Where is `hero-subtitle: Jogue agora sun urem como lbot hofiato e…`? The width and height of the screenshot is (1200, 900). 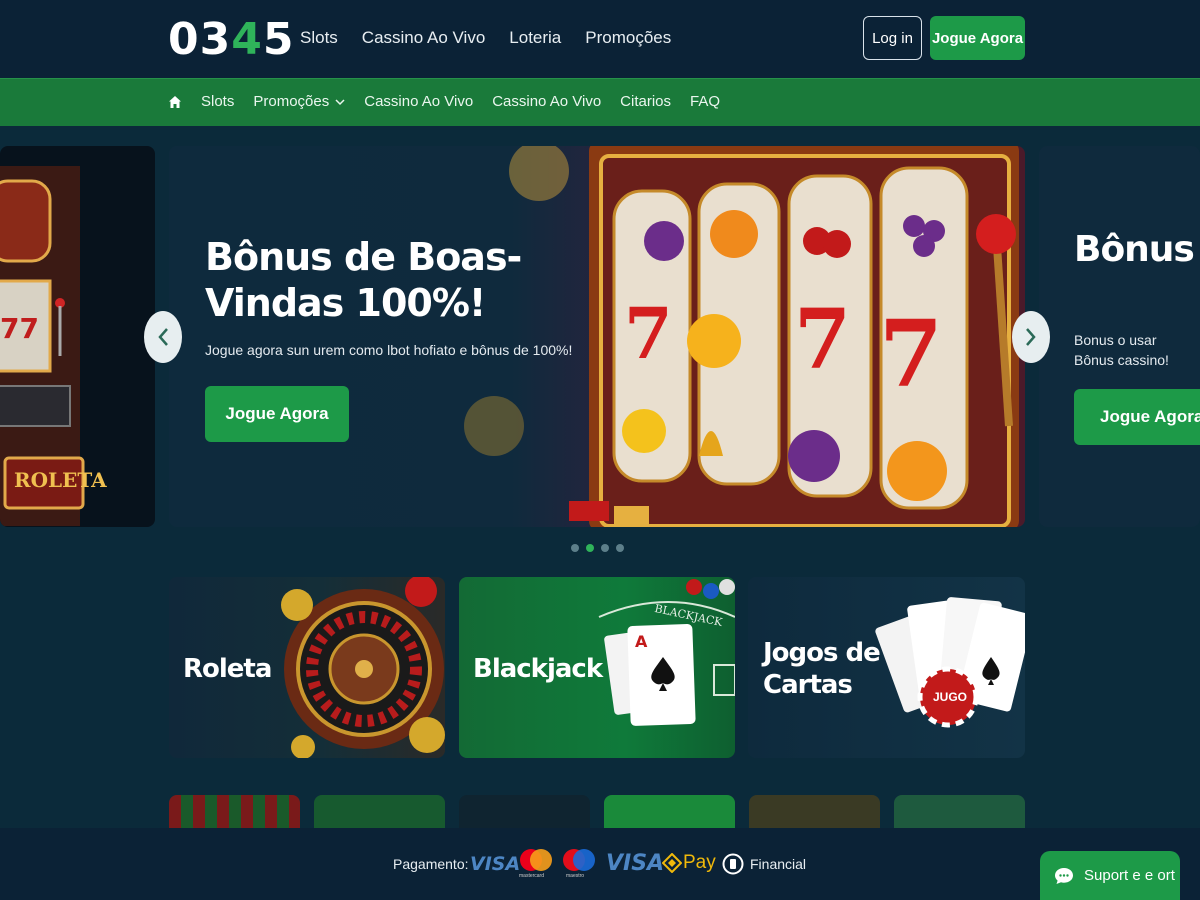
hero-subtitle: Jogue agora sun urem como lbot hofiato e… is located at coordinates (389, 350).